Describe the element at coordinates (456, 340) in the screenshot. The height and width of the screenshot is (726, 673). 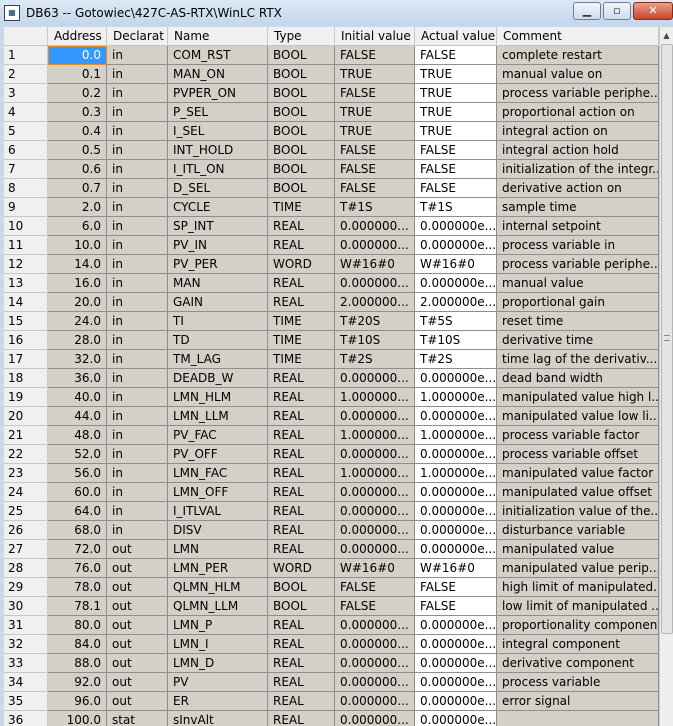
I see `cell-actual-value: T#10S` at that location.